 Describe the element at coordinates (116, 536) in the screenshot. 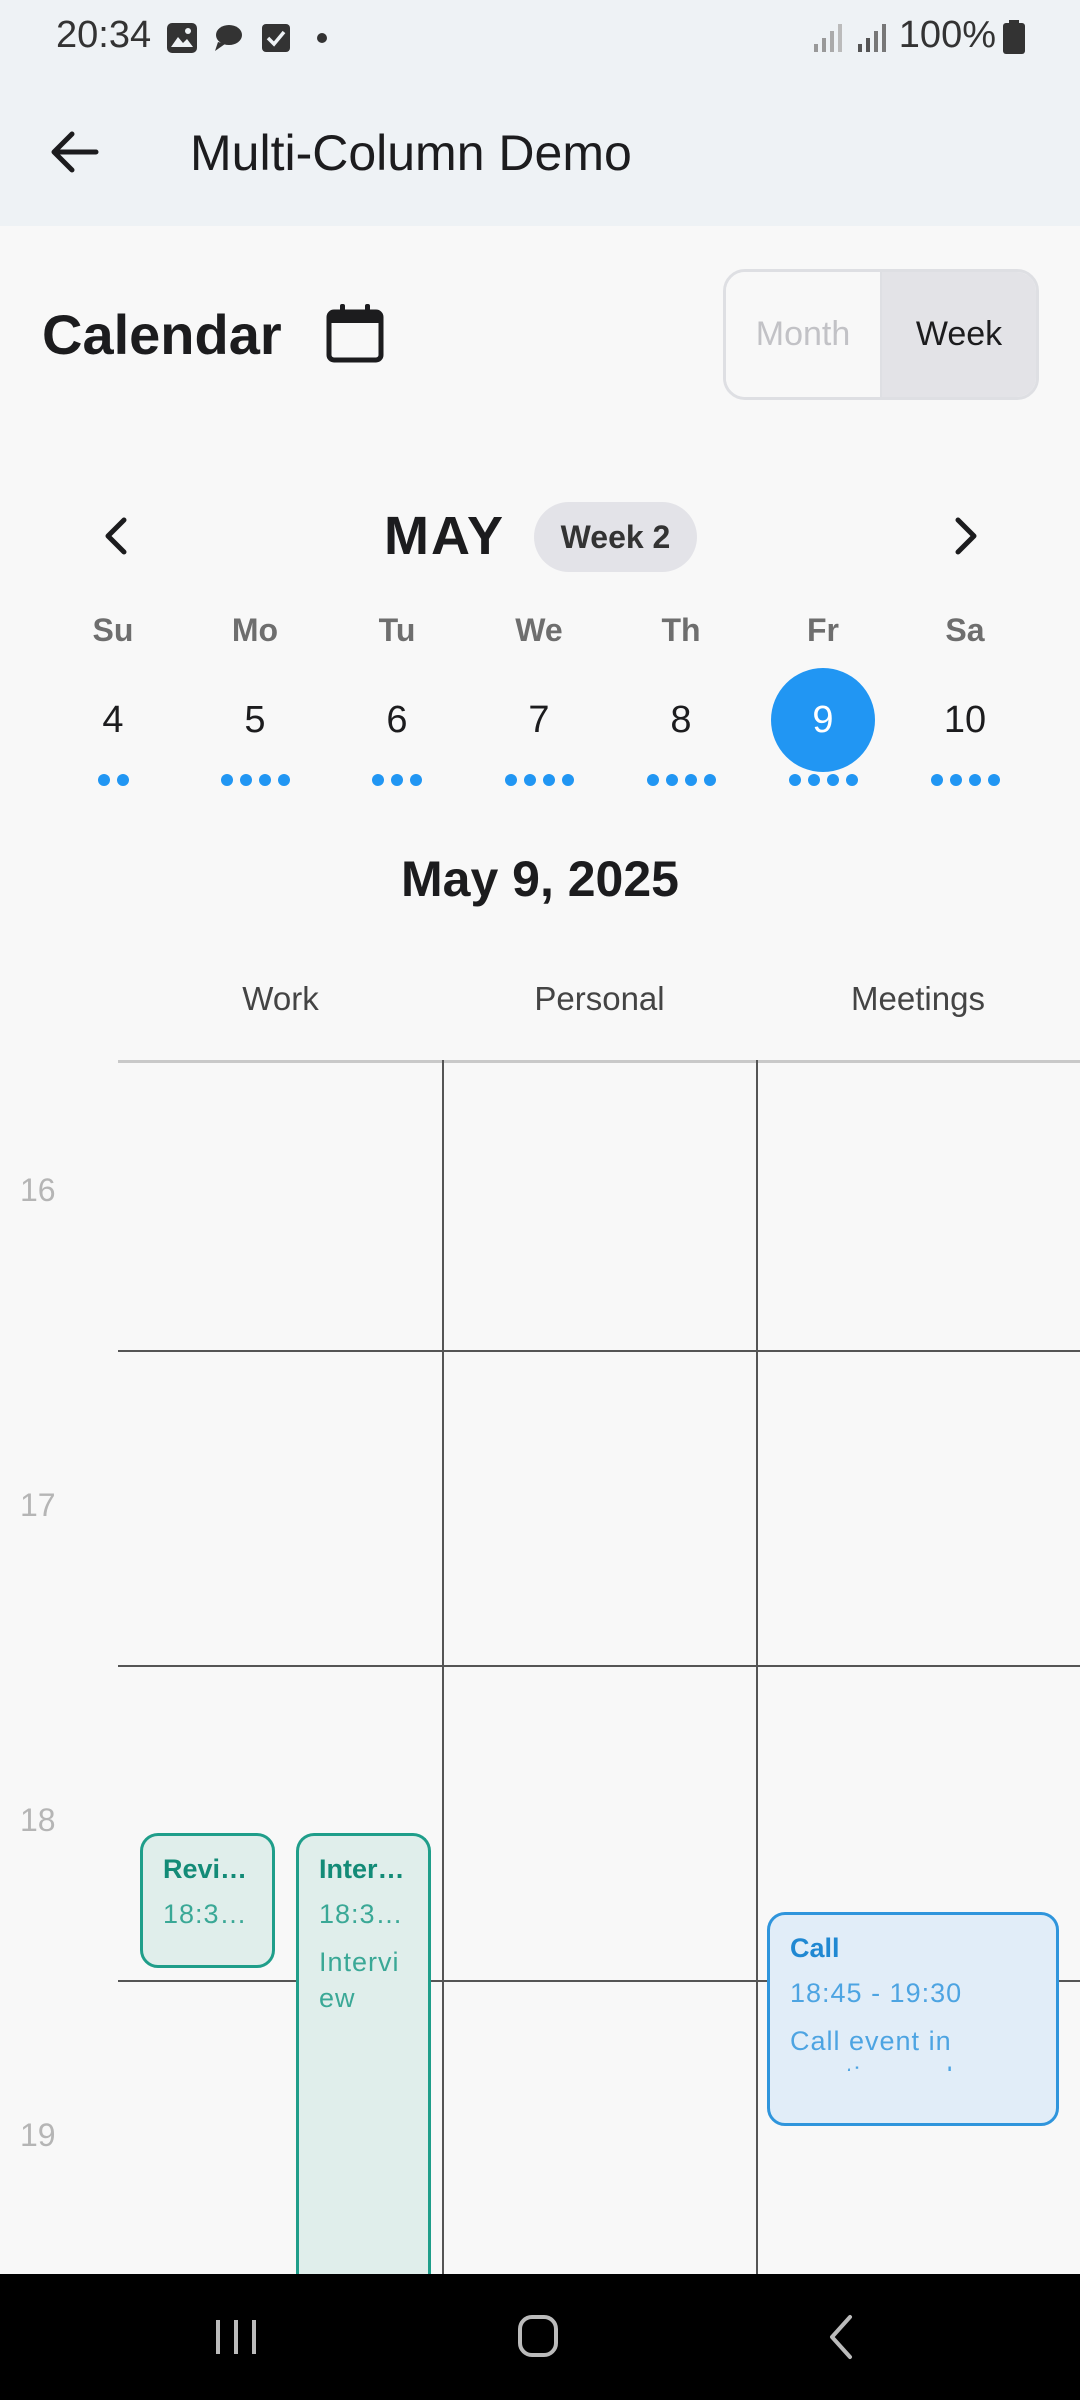

I see `chevron-left-icon` at that location.